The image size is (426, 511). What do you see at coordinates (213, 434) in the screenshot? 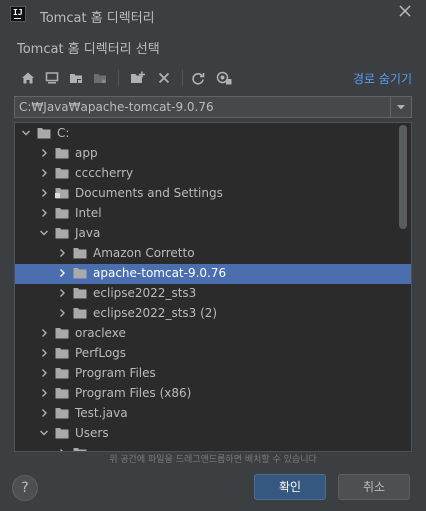
I see `tree-row: Users` at bounding box center [213, 434].